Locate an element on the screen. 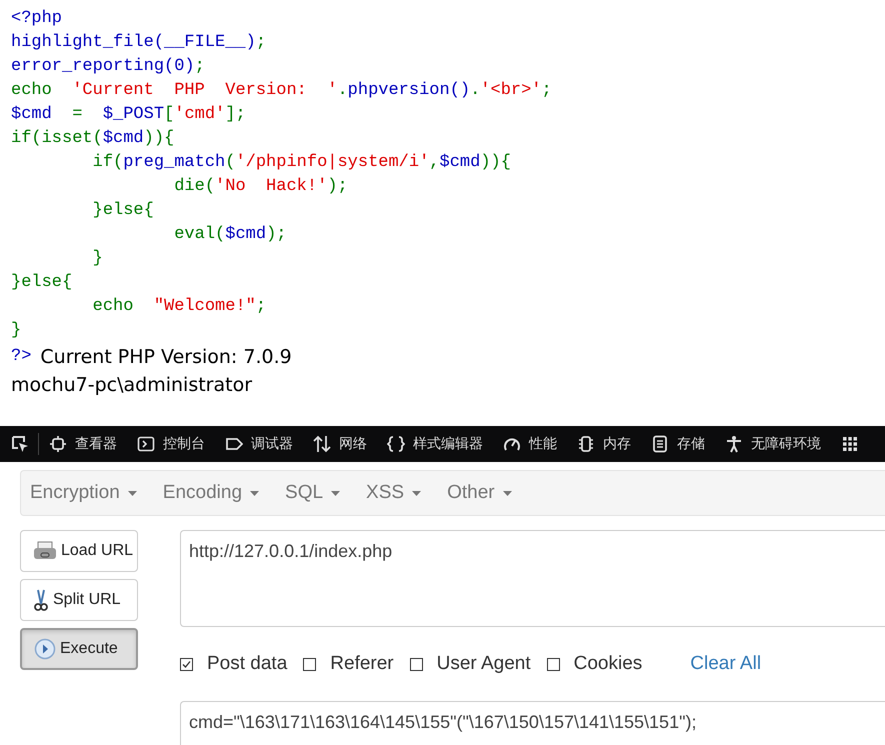 Image resolution: width=885 pixels, height=745 pixels. element-picker-icon is located at coordinates (20, 444).